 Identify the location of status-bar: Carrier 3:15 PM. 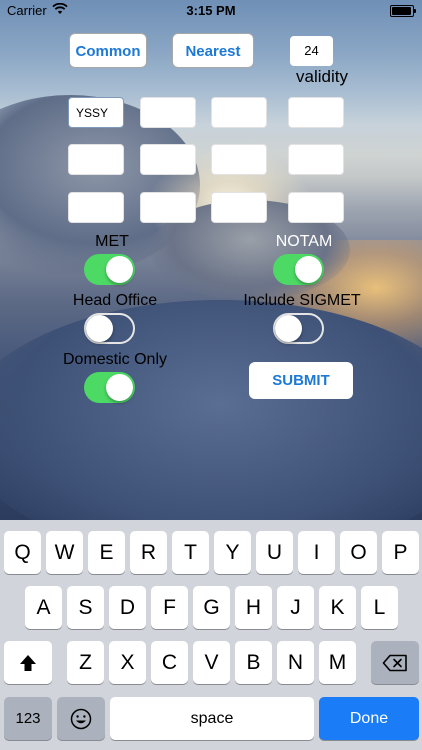
(211, 11).